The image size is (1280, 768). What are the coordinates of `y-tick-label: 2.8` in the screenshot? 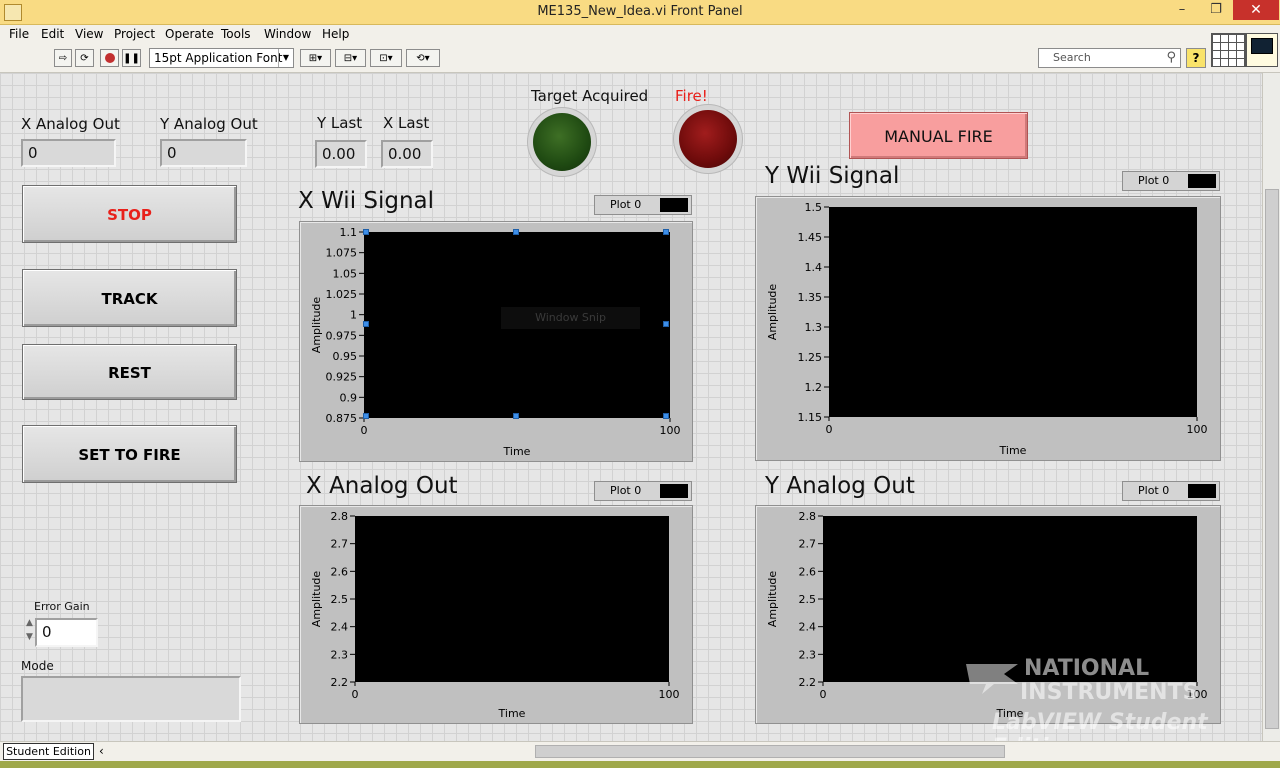 It's located at (808, 516).